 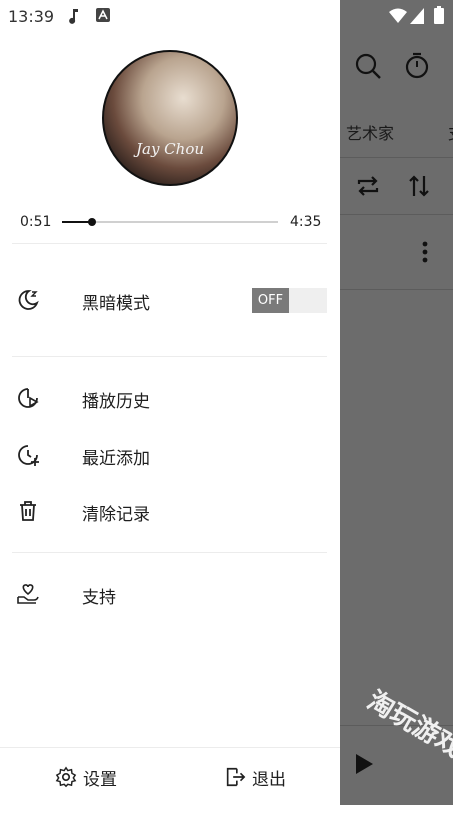 What do you see at coordinates (170, 511) in the screenshot?
I see `menu-item-clear-history: 清除记录` at bounding box center [170, 511].